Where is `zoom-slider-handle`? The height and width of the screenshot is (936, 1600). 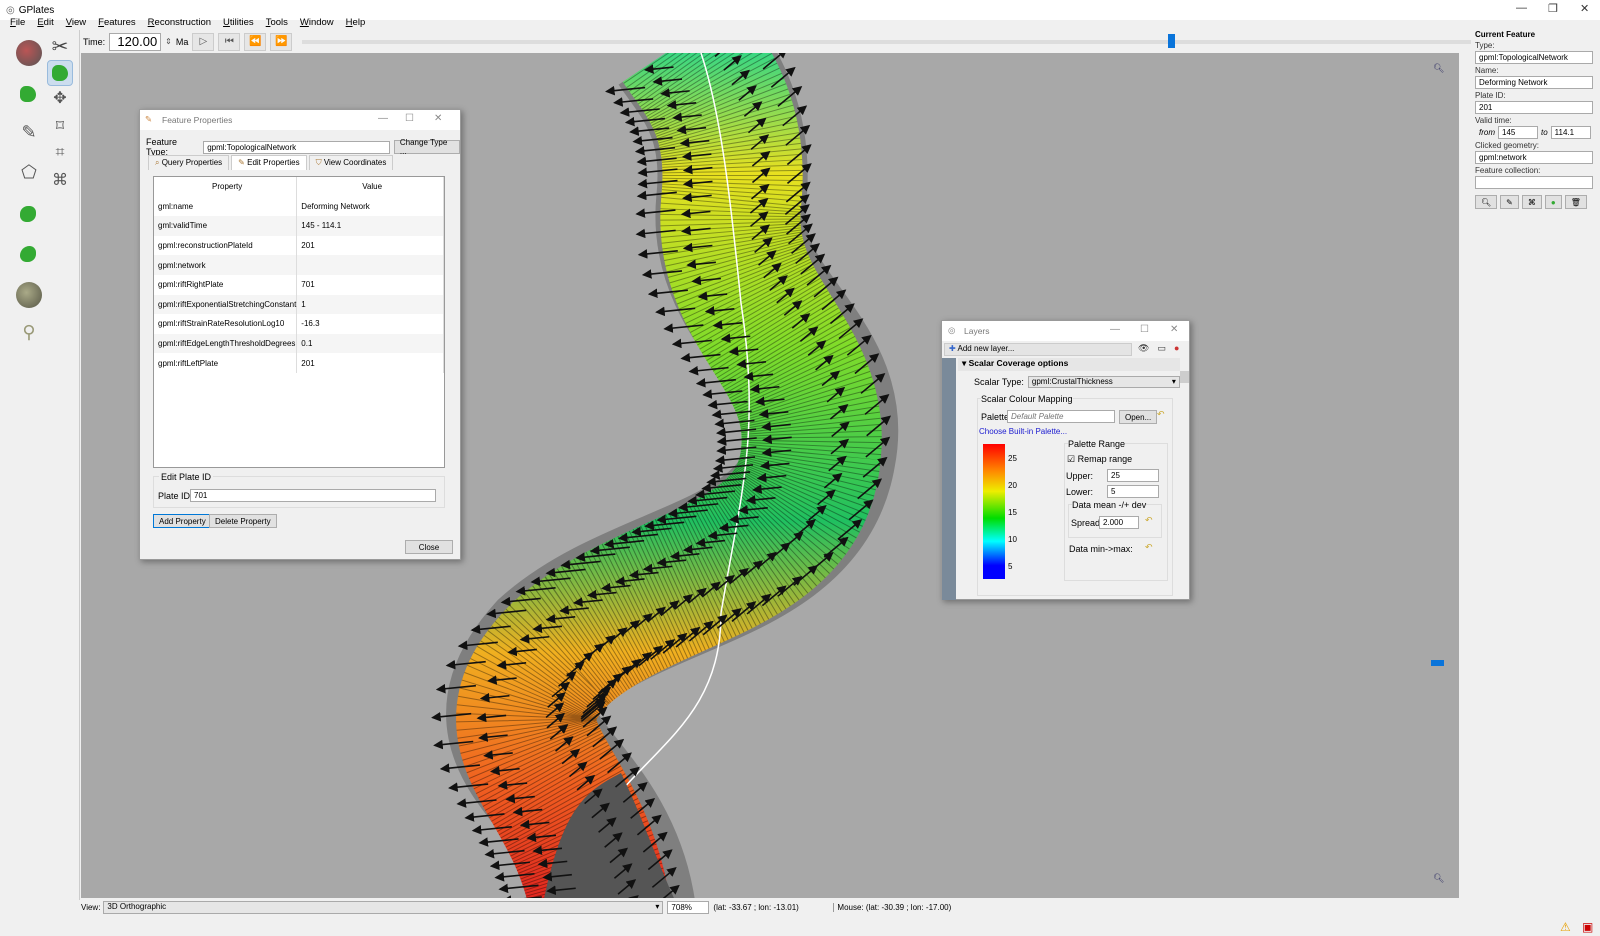 zoom-slider-handle is located at coordinates (1437, 663).